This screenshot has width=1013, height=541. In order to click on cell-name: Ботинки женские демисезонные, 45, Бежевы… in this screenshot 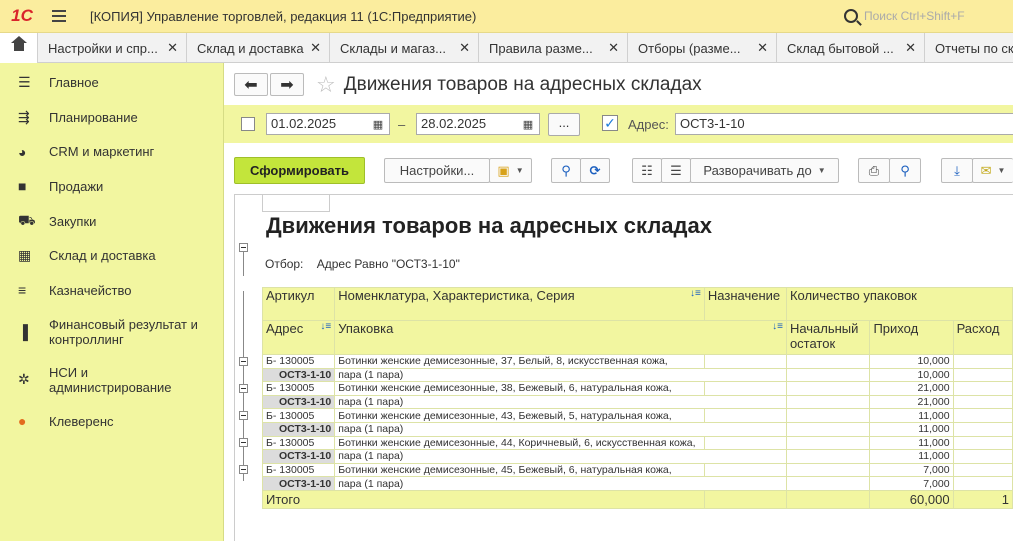, I will do `click(519, 470)`.